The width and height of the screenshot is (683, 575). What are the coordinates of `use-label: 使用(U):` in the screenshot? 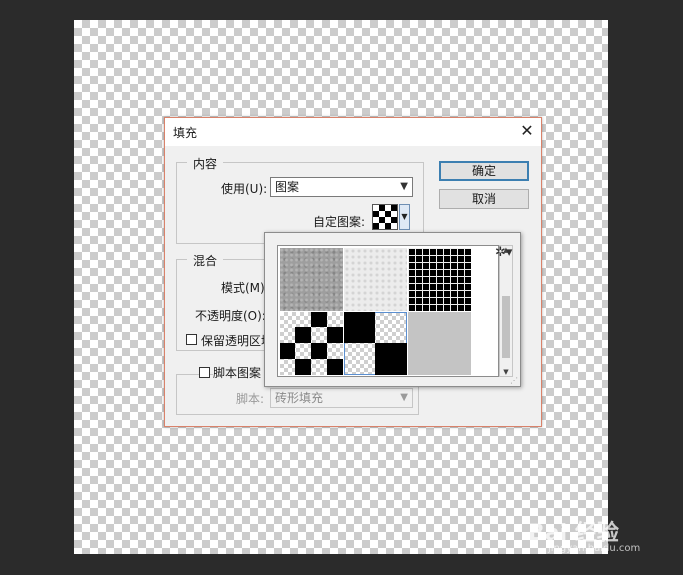 It's located at (244, 189).